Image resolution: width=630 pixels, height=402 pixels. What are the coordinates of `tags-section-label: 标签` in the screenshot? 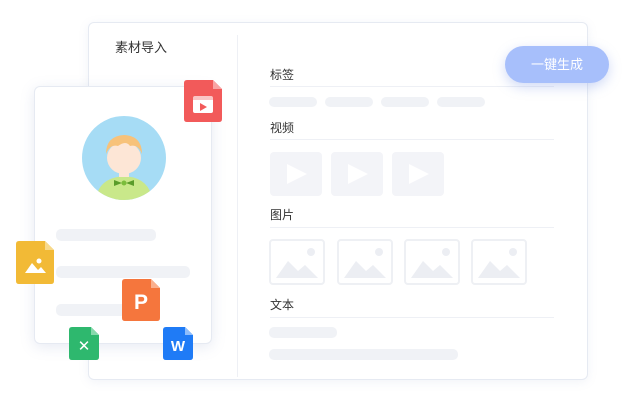 It's located at (282, 75).